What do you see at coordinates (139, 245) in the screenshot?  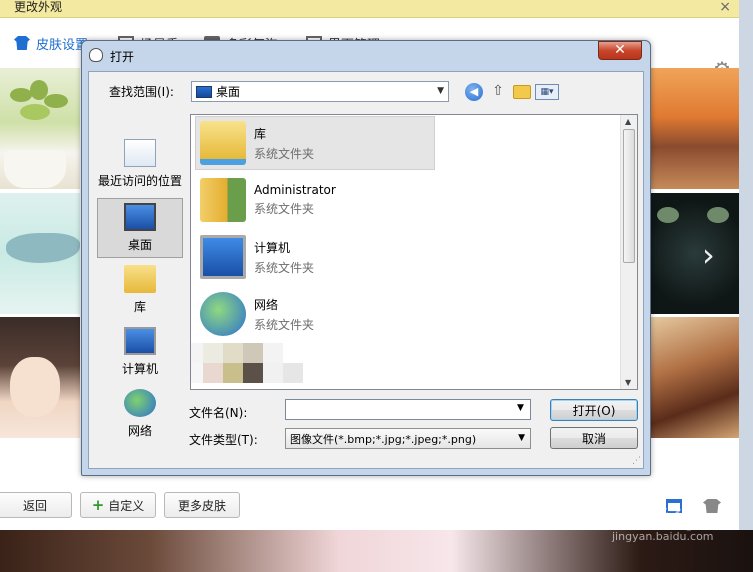 I see `place-label: 桌面` at bounding box center [139, 245].